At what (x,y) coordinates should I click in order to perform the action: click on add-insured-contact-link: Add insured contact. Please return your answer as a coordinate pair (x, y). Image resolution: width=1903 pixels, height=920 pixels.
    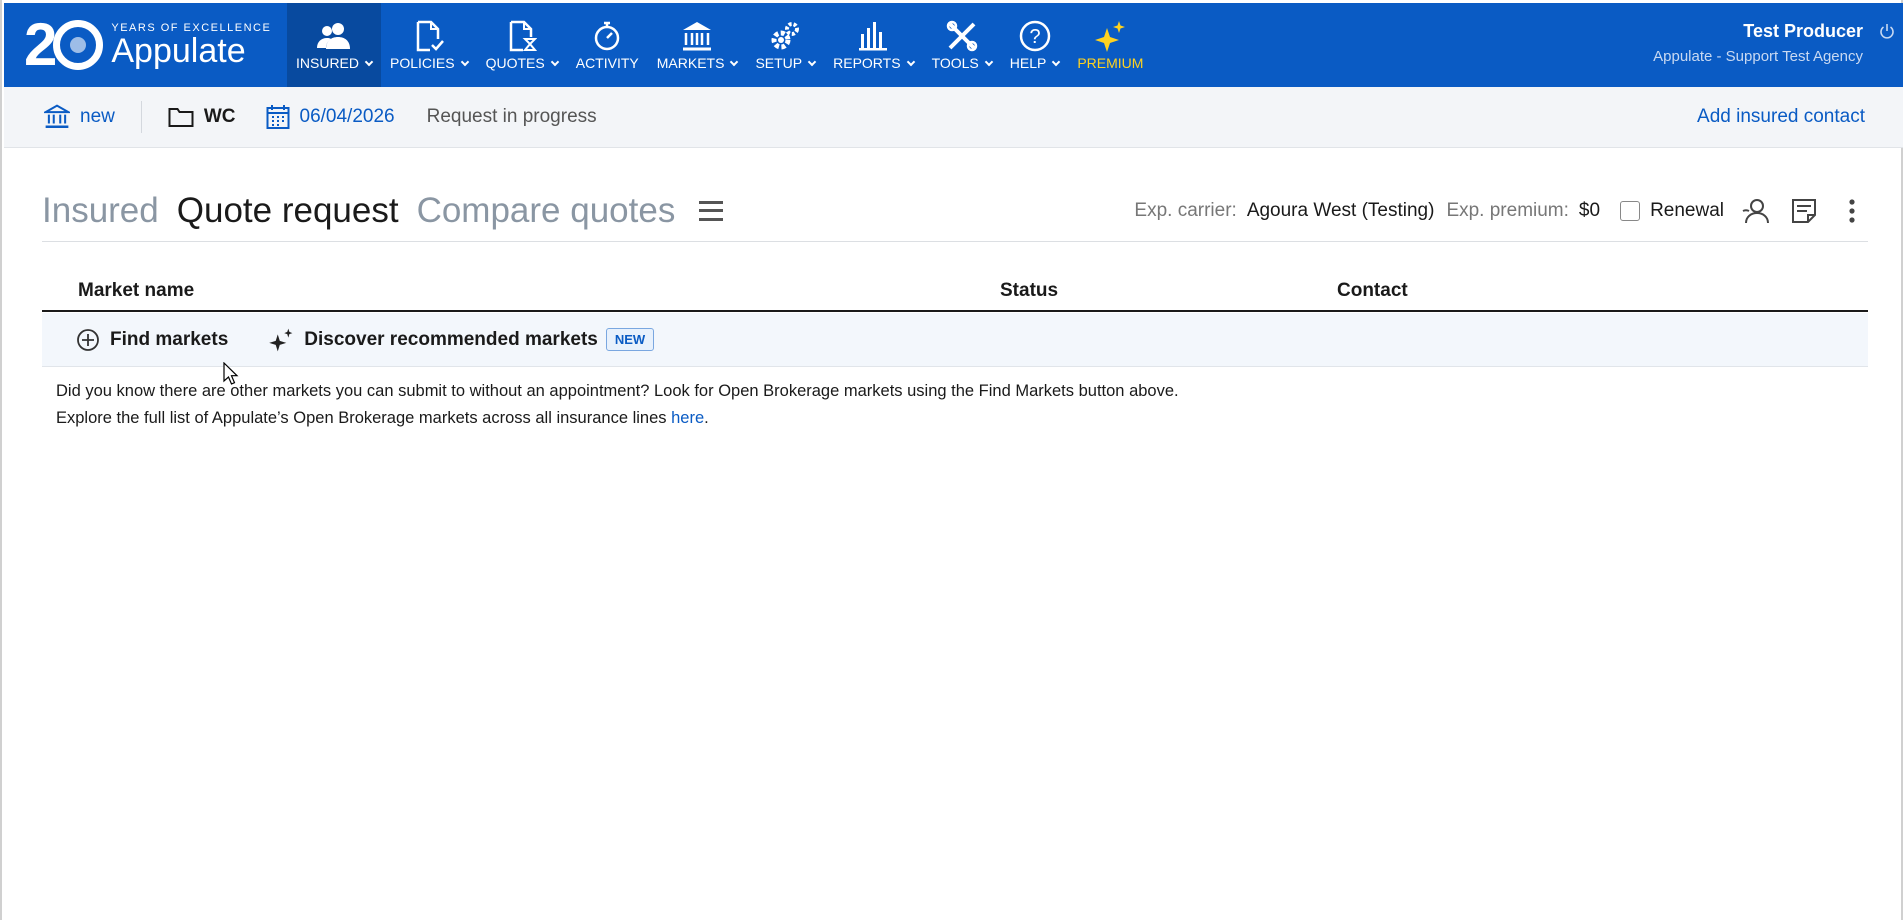
    Looking at the image, I should click on (1781, 117).